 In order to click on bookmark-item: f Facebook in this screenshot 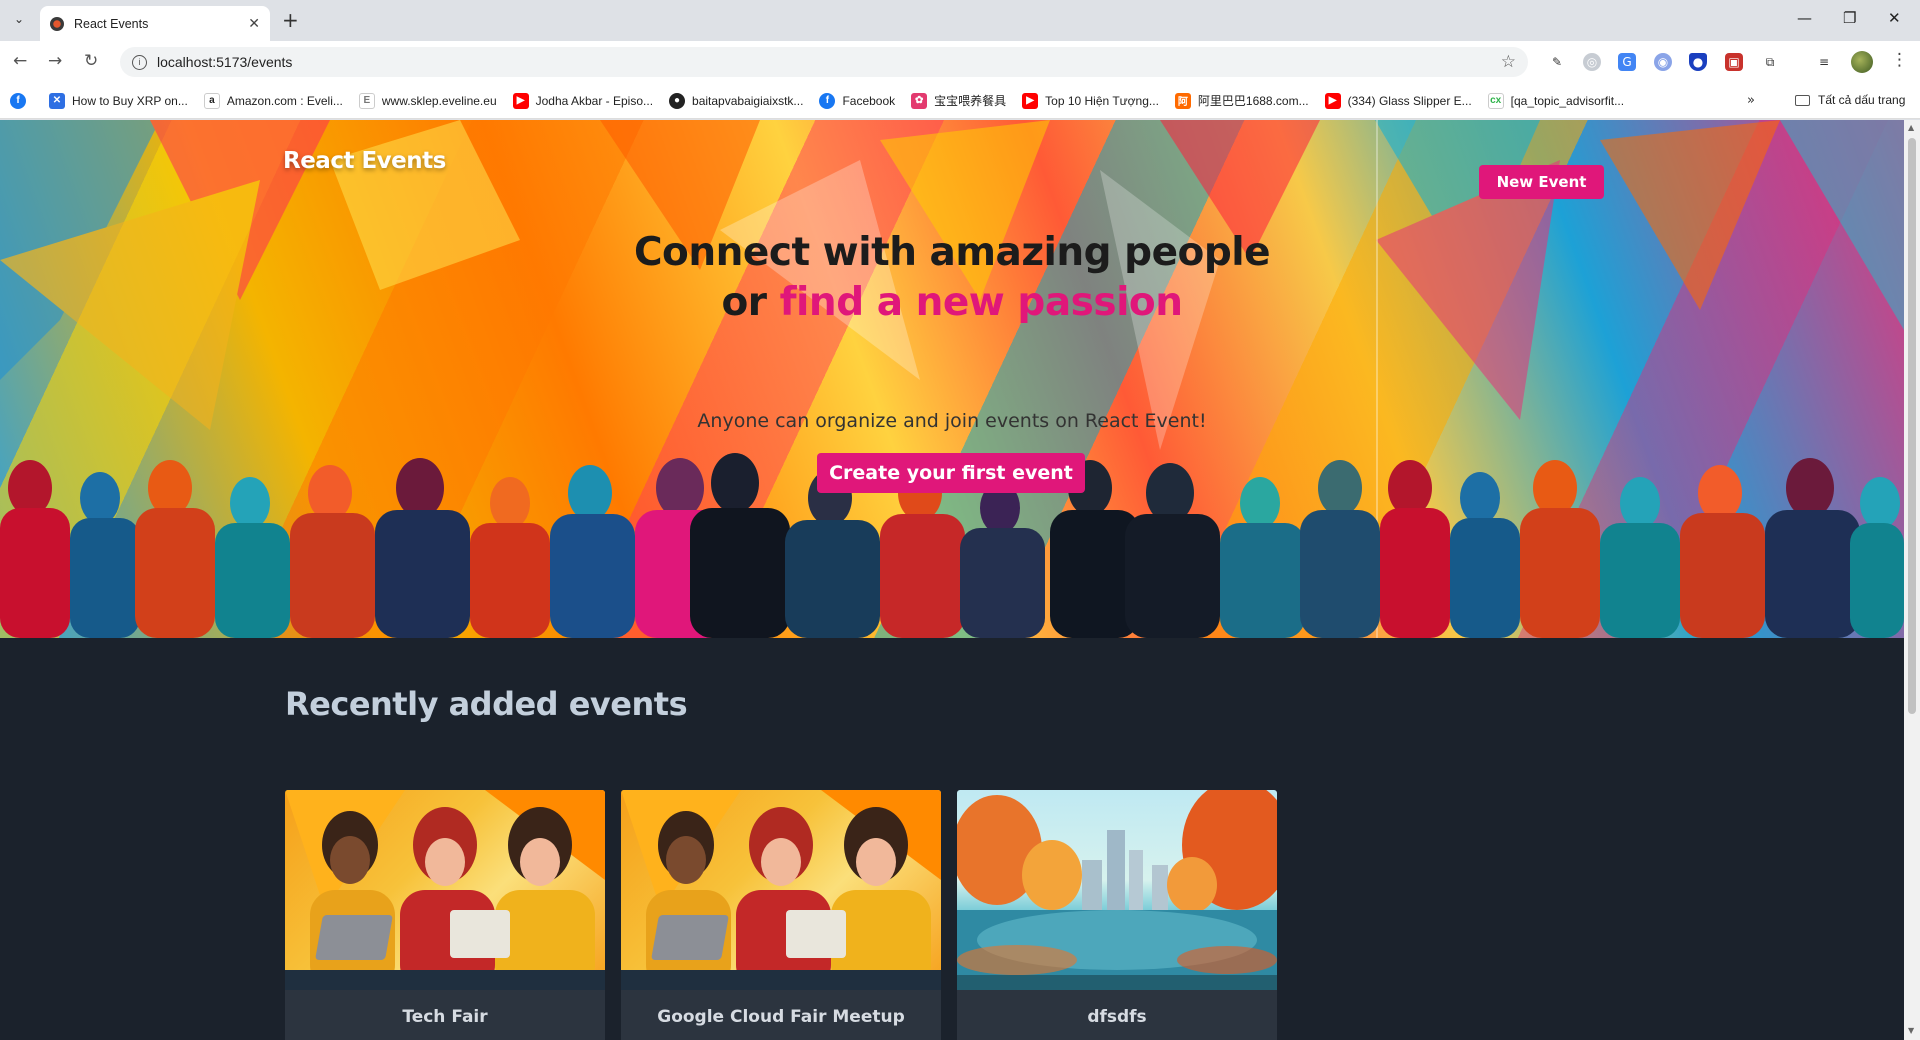, I will do `click(857, 100)`.